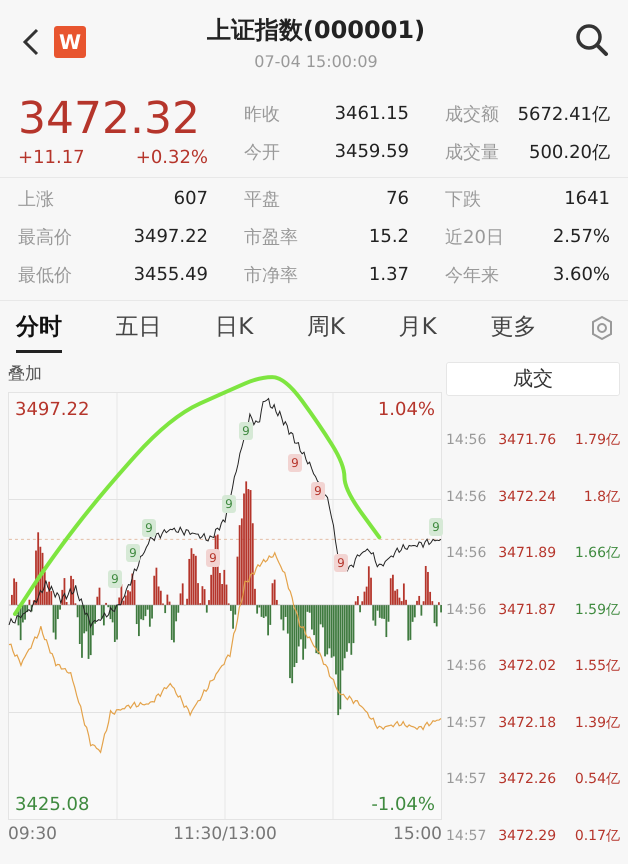  What do you see at coordinates (527, 553) in the screenshot?
I see `trade-price: 3471.89` at bounding box center [527, 553].